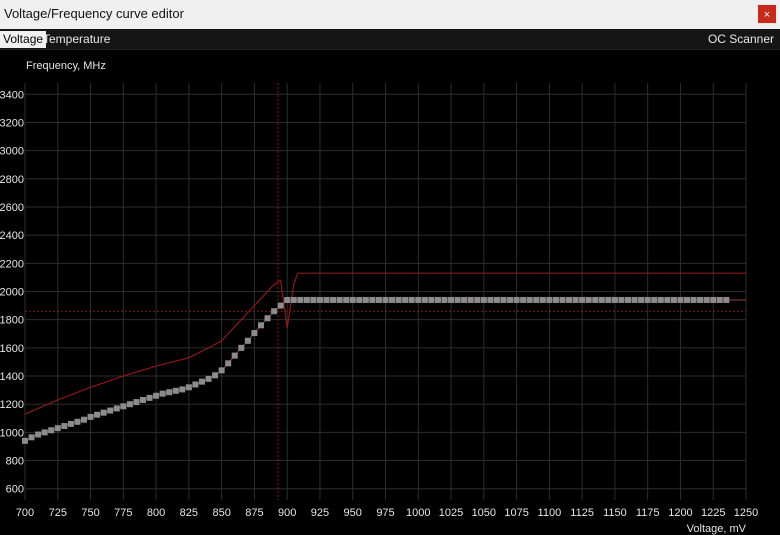  Describe the element at coordinates (741, 39) in the screenshot. I see `oc-scanner-button: OC Scanner` at that location.